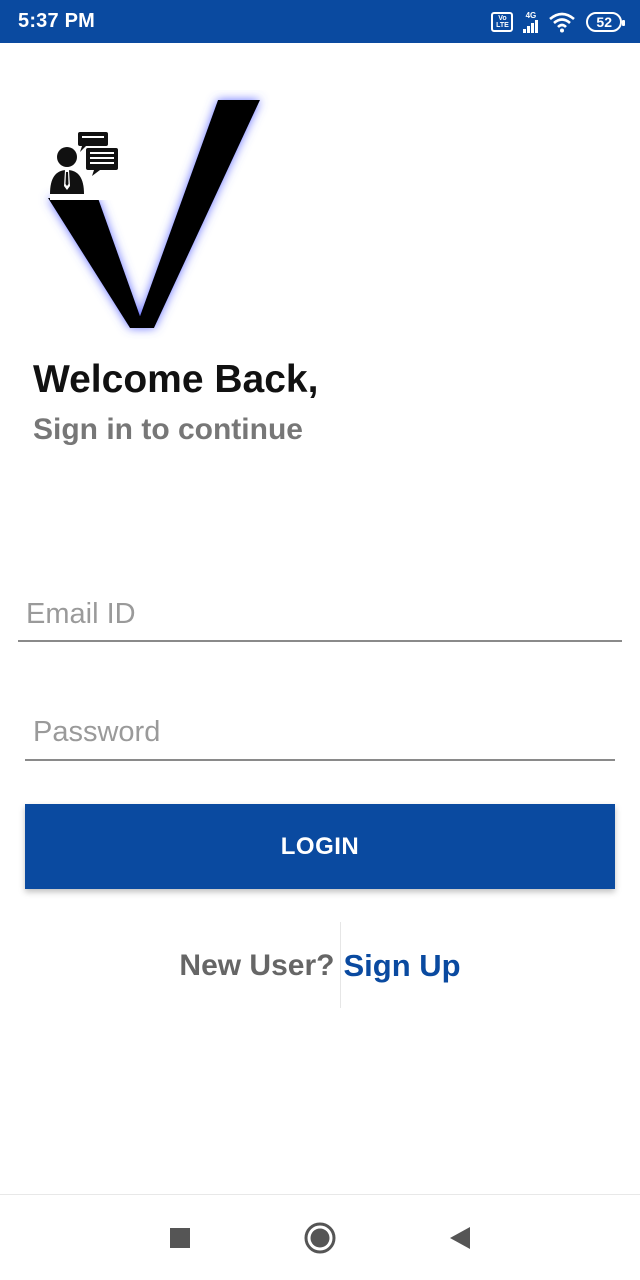 Image resolution: width=640 pixels, height=1280 pixels. What do you see at coordinates (320, 846) in the screenshot?
I see `login-button: LOGIN` at bounding box center [320, 846].